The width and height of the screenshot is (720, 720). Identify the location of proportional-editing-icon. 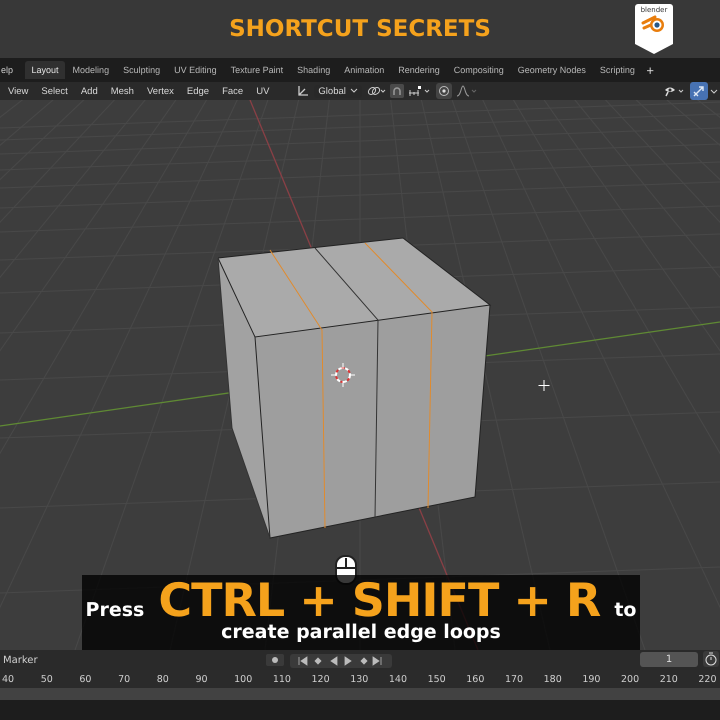
(444, 91).